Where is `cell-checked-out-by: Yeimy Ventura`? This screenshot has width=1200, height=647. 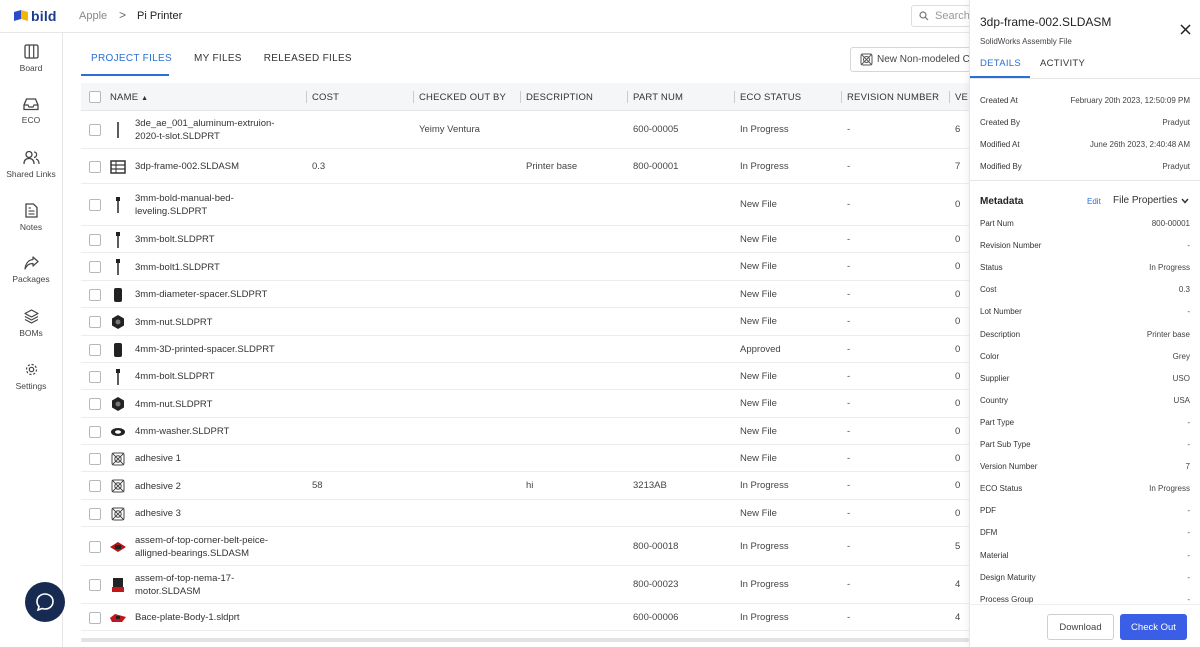 cell-checked-out-by: Yeimy Ventura is located at coordinates (449, 129).